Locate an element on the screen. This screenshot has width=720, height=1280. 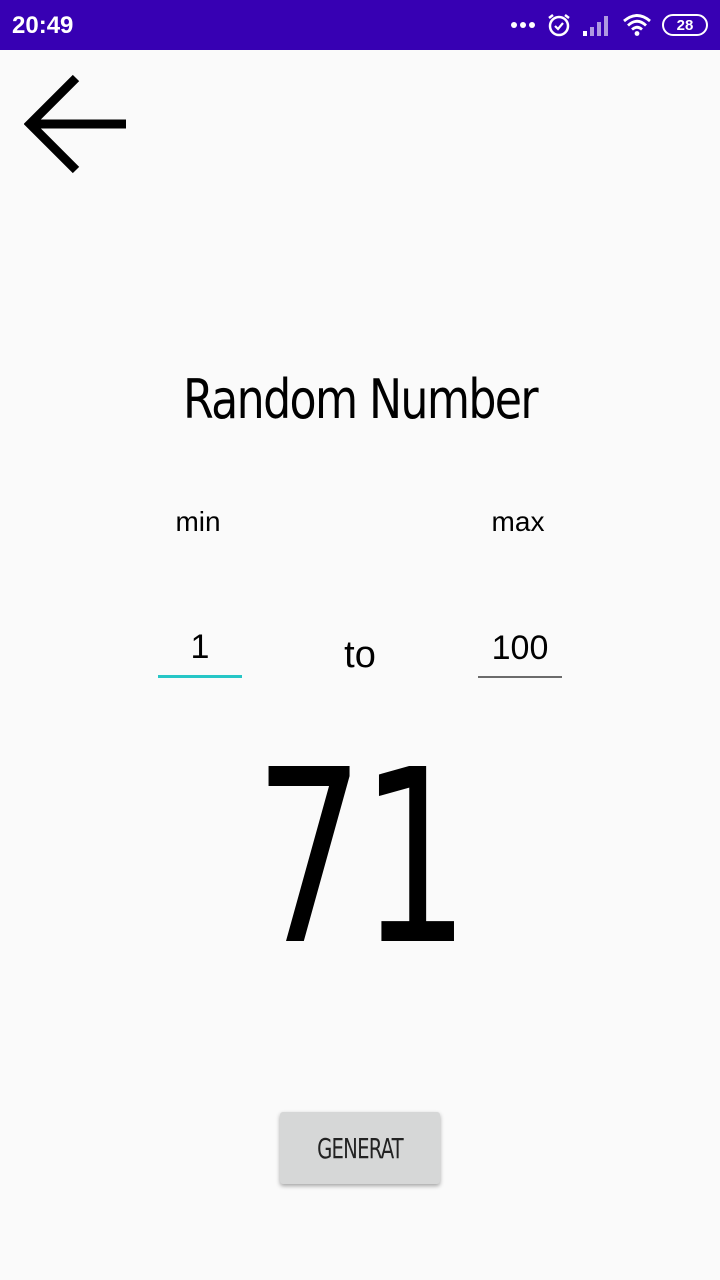
battery-icon: 28 is located at coordinates (685, 25).